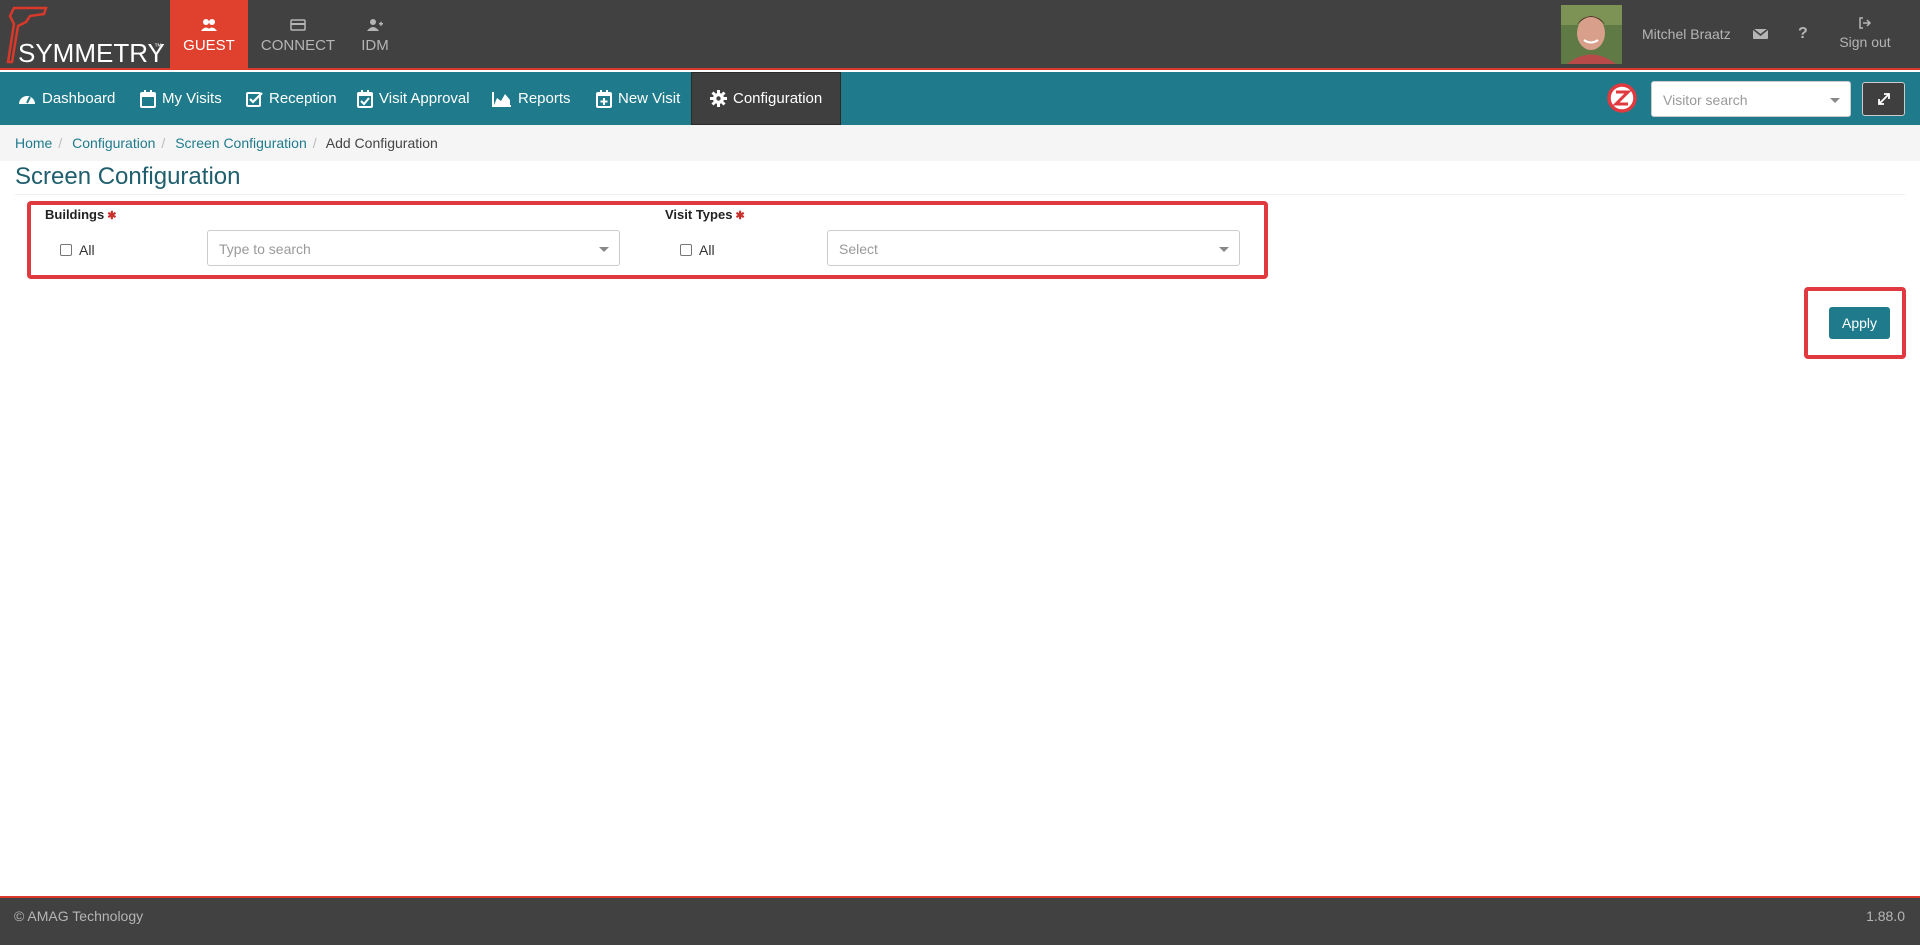 The image size is (1920, 945). What do you see at coordinates (1859, 323) in the screenshot?
I see `apply-button: Apply` at bounding box center [1859, 323].